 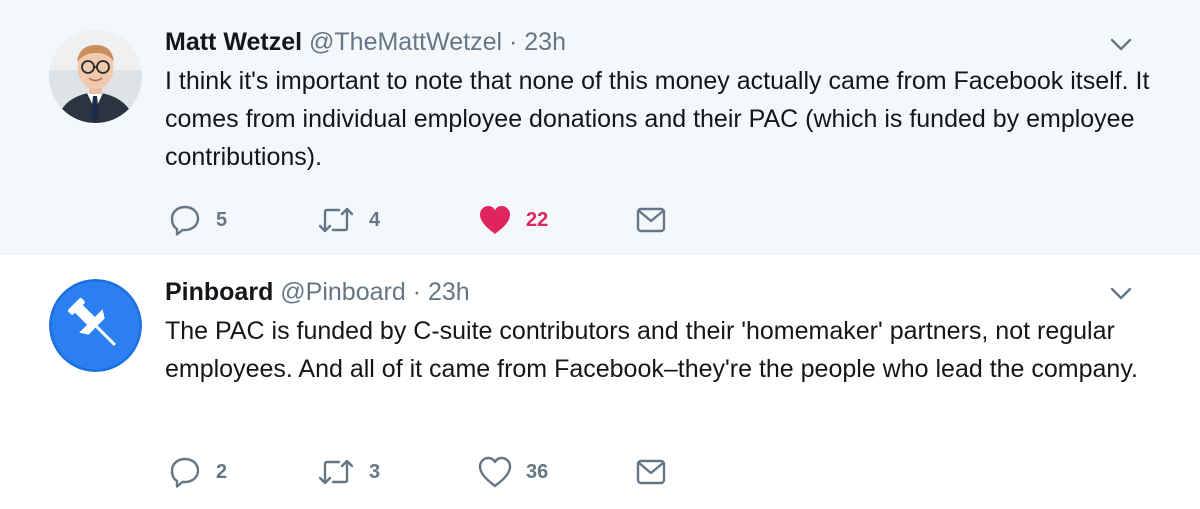 I want to click on reply-count: 2, so click(x=222, y=471).